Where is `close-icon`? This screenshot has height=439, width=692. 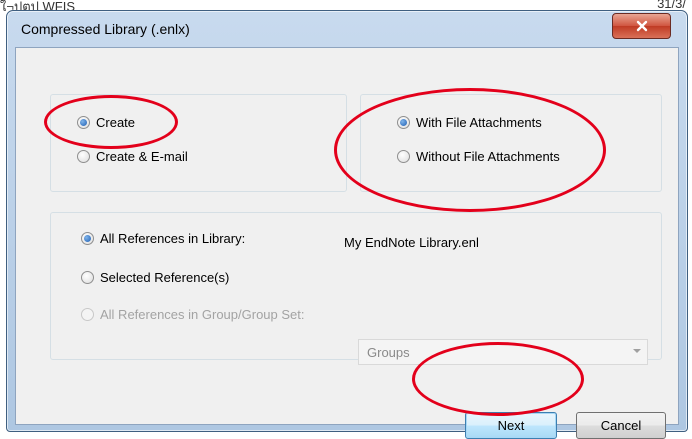 close-icon is located at coordinates (641, 26).